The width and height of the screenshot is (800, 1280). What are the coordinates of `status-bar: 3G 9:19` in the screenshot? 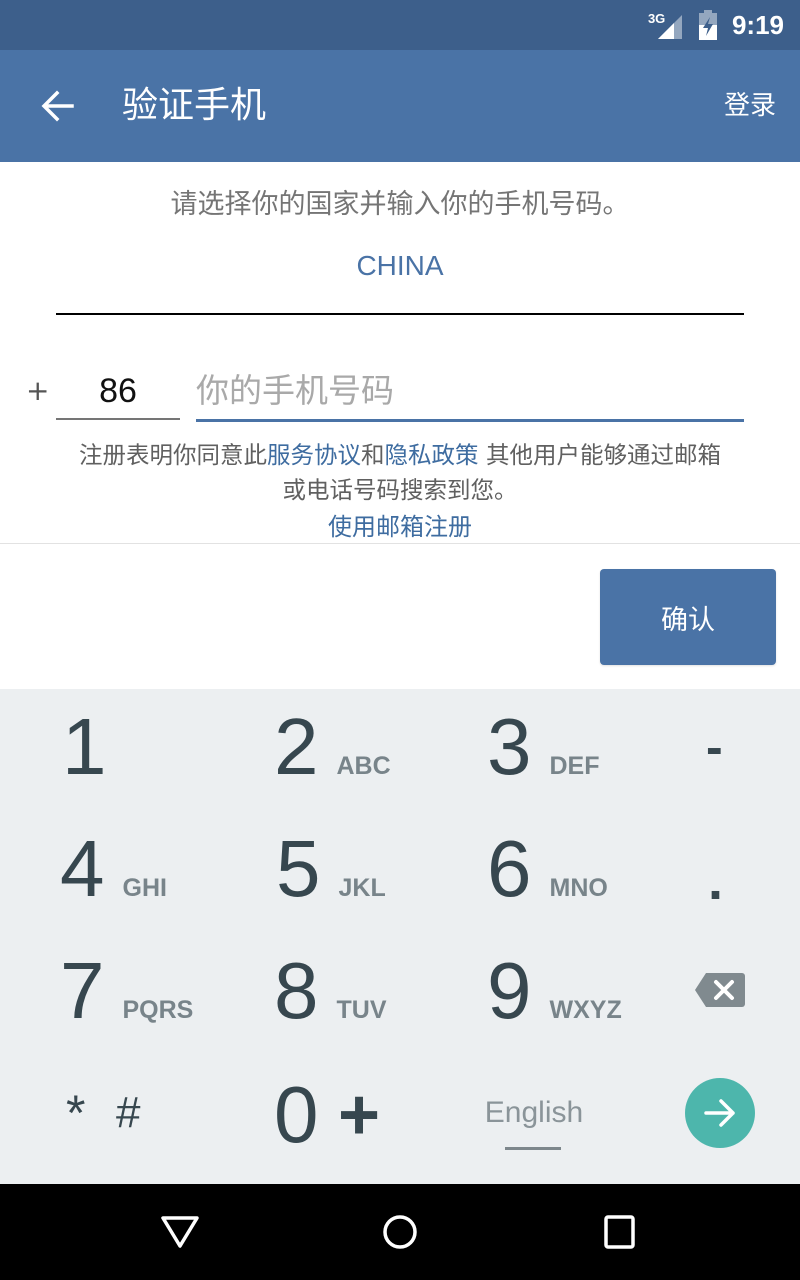 It's located at (400, 25).